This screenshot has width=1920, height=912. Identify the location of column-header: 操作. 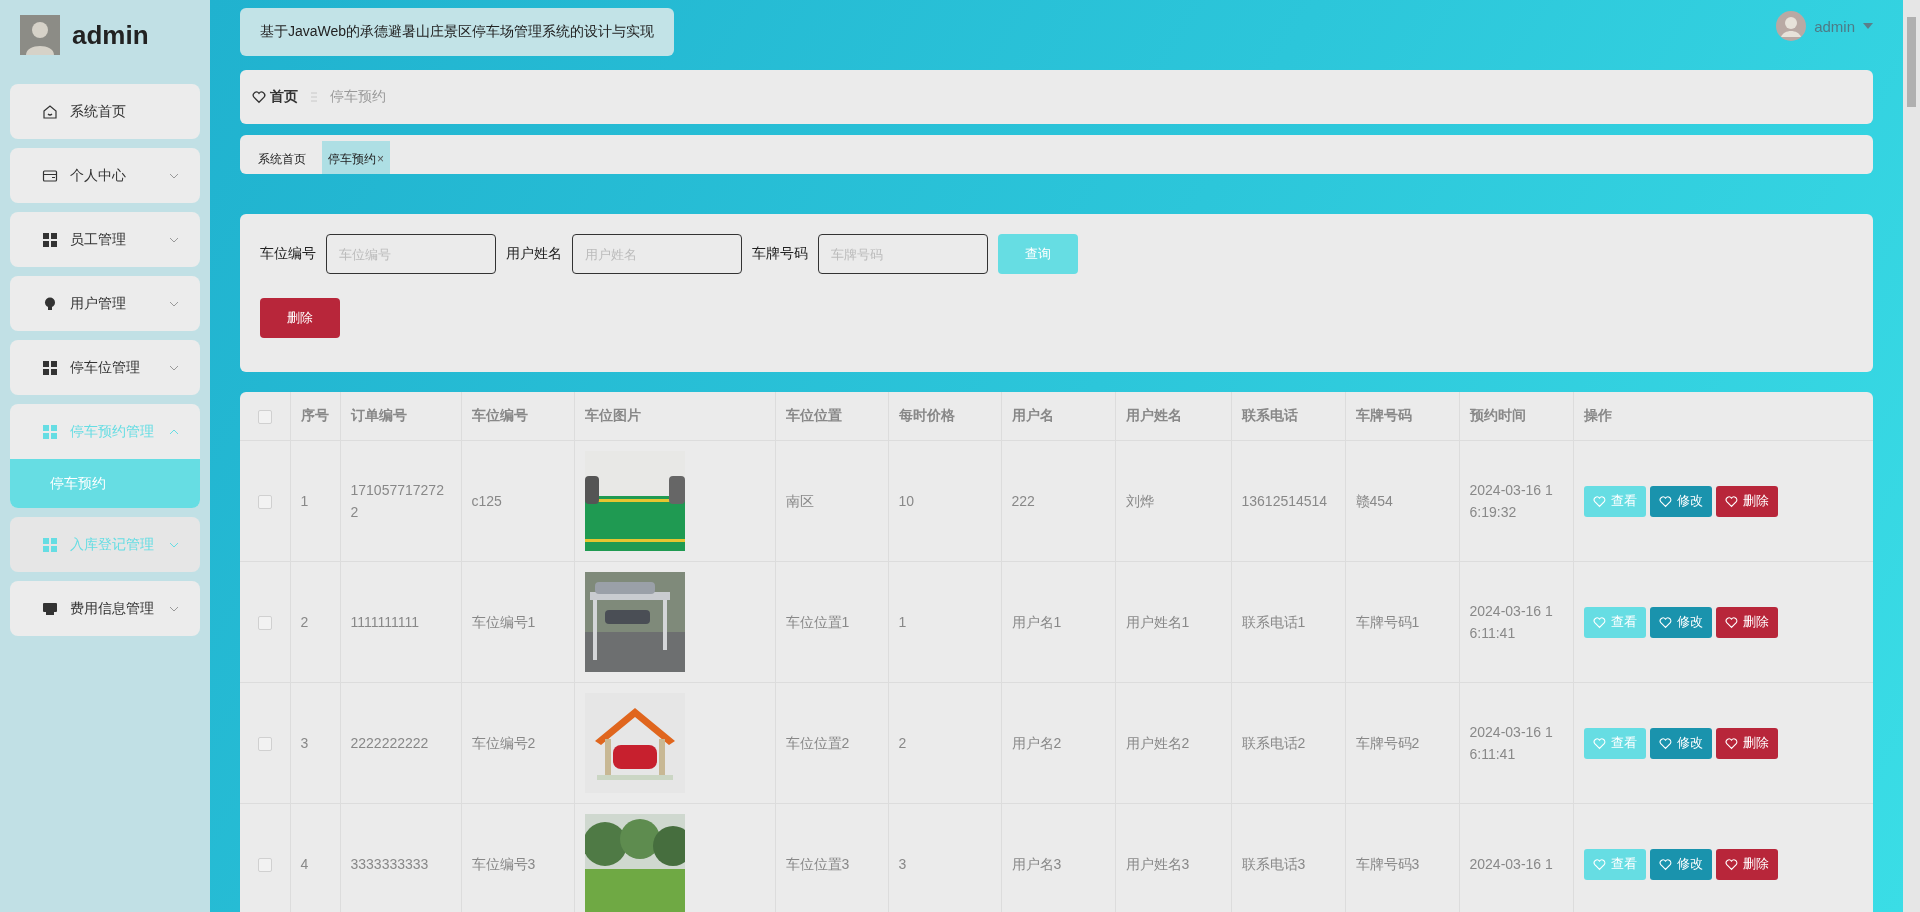
(1597, 415).